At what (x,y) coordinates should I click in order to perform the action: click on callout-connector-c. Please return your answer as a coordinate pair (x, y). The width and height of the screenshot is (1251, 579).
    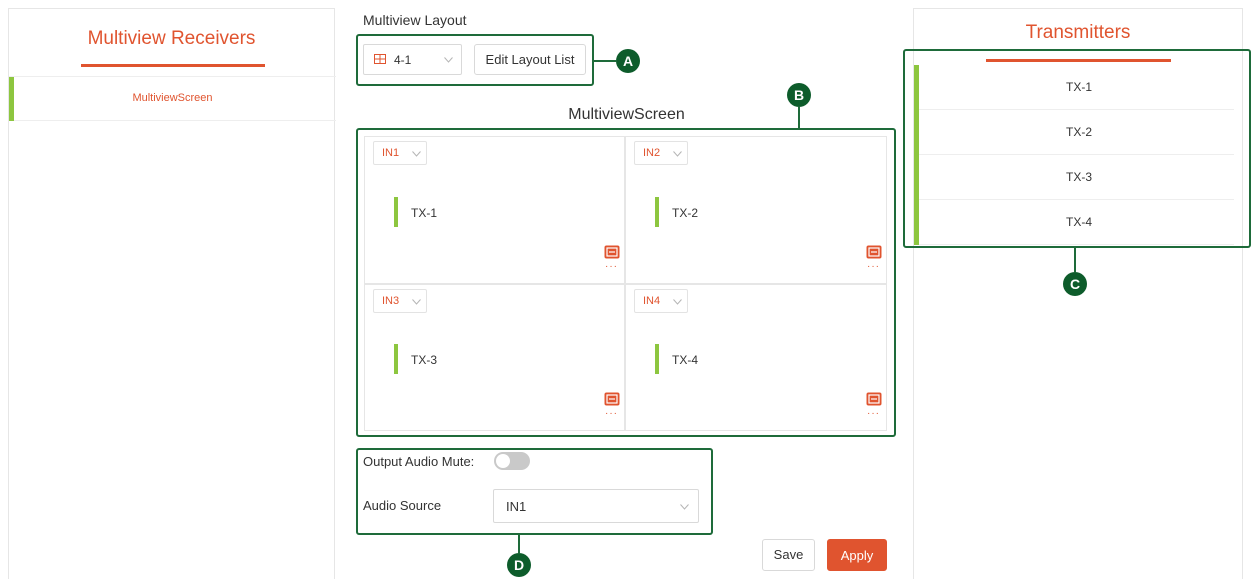
    Looking at the image, I should click on (1075, 260).